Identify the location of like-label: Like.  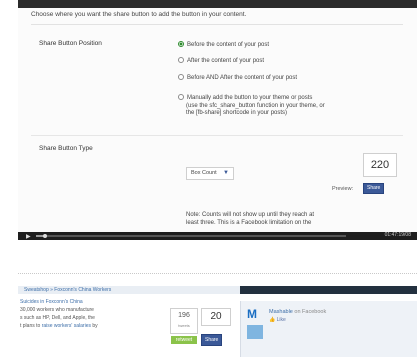
(281, 320).